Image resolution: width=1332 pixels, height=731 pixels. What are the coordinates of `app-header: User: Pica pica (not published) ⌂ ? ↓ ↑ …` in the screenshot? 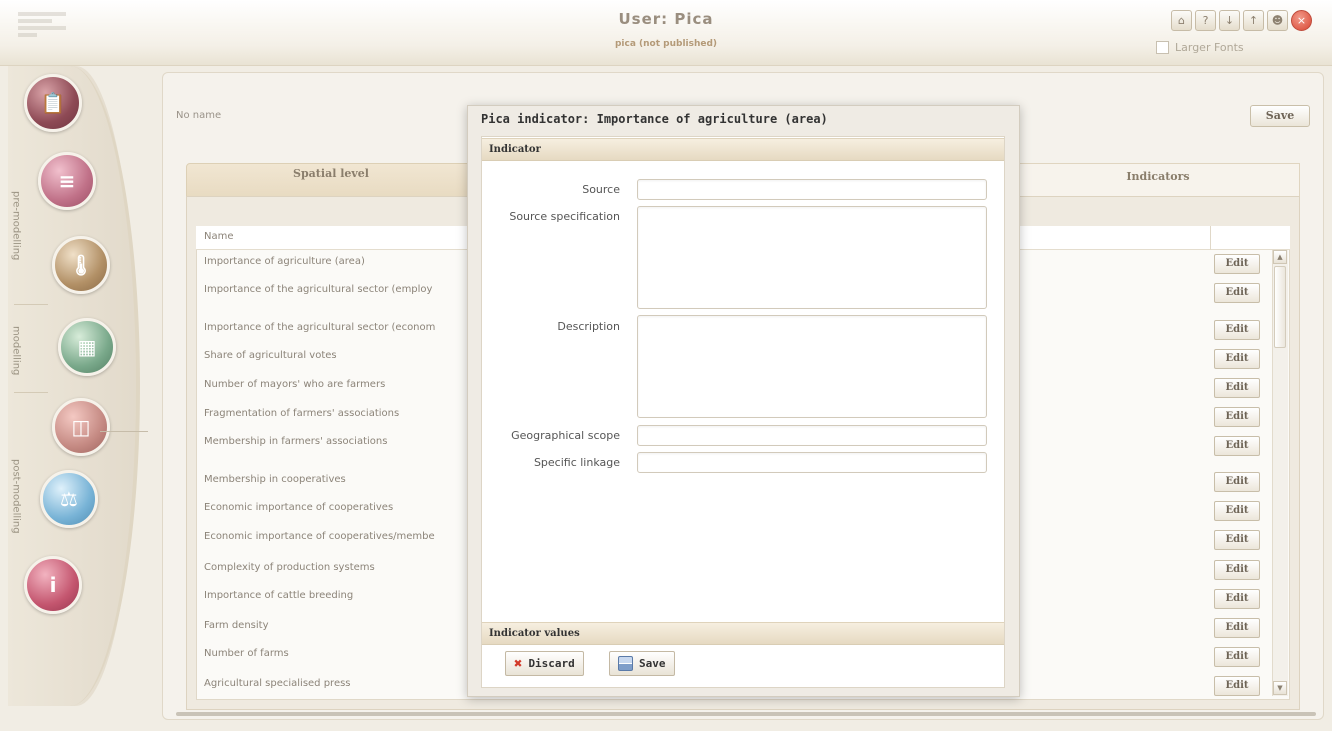 It's located at (666, 33).